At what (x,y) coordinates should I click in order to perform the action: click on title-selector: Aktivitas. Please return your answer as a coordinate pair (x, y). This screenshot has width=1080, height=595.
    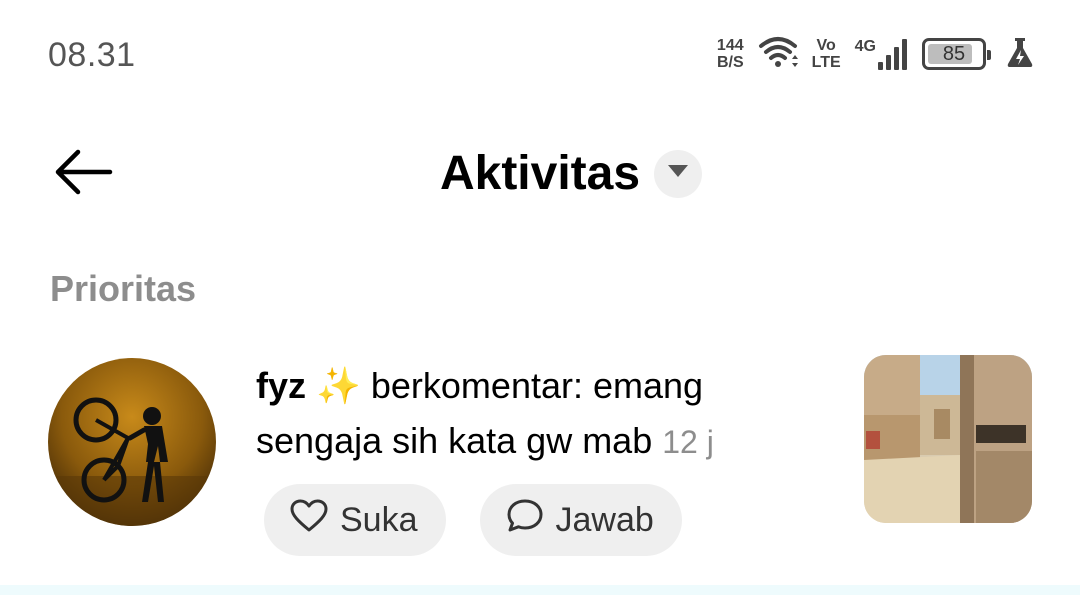
    Looking at the image, I should click on (540, 173).